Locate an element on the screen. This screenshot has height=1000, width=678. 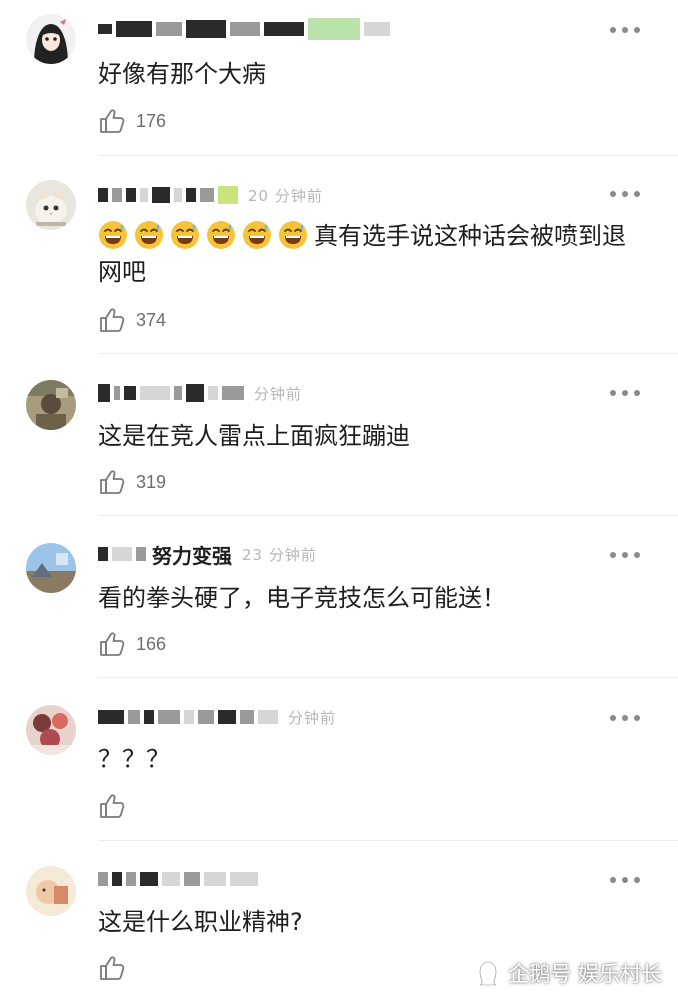
comment-text: ？？？ is located at coordinates (134, 759).